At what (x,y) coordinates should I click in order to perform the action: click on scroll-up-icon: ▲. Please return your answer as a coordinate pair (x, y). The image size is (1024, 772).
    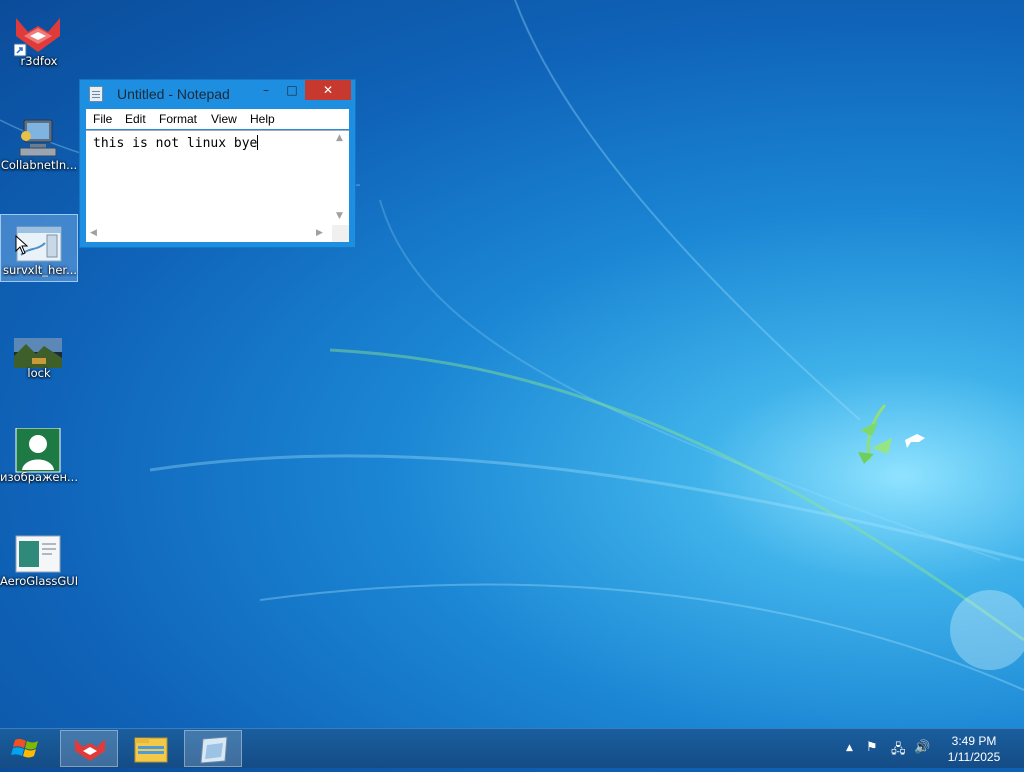
    Looking at the image, I should click on (339, 138).